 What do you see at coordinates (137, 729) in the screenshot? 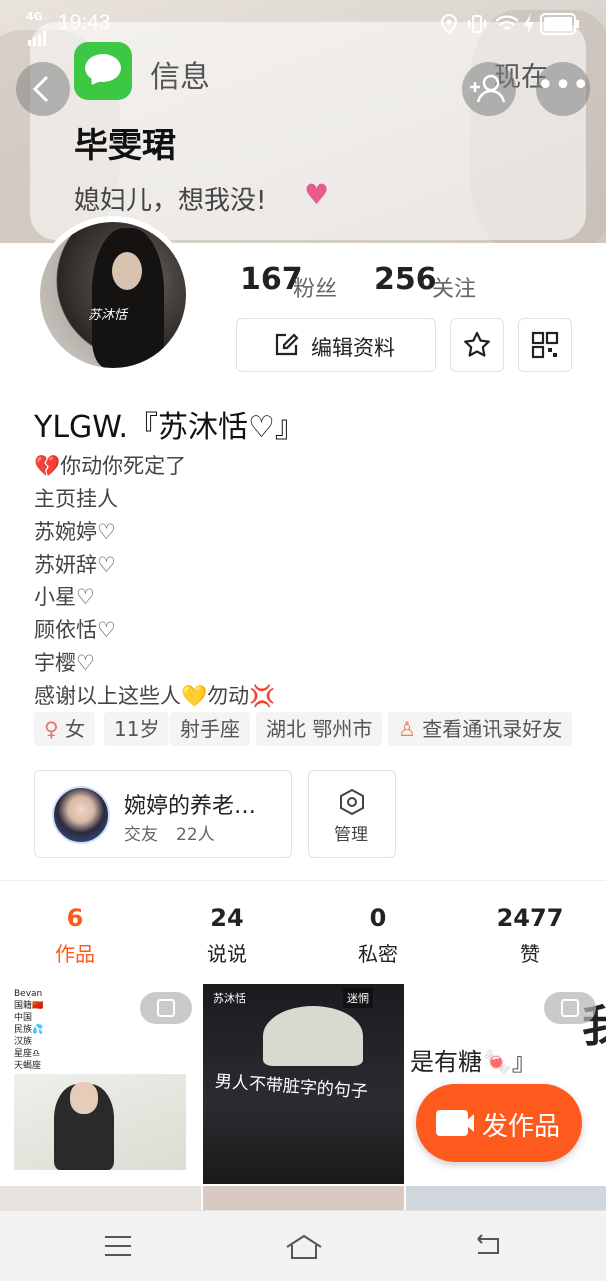
I see `age-tag: 11岁` at bounding box center [137, 729].